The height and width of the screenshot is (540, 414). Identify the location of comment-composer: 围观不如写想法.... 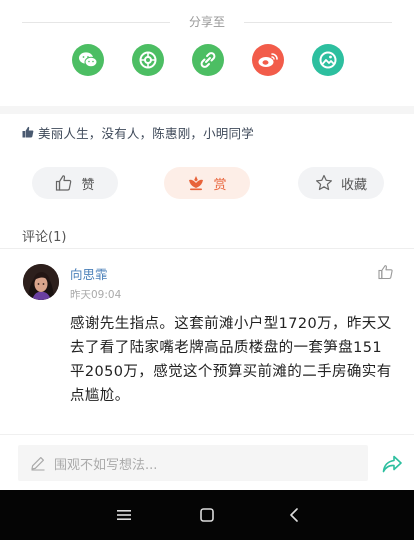
(207, 462).